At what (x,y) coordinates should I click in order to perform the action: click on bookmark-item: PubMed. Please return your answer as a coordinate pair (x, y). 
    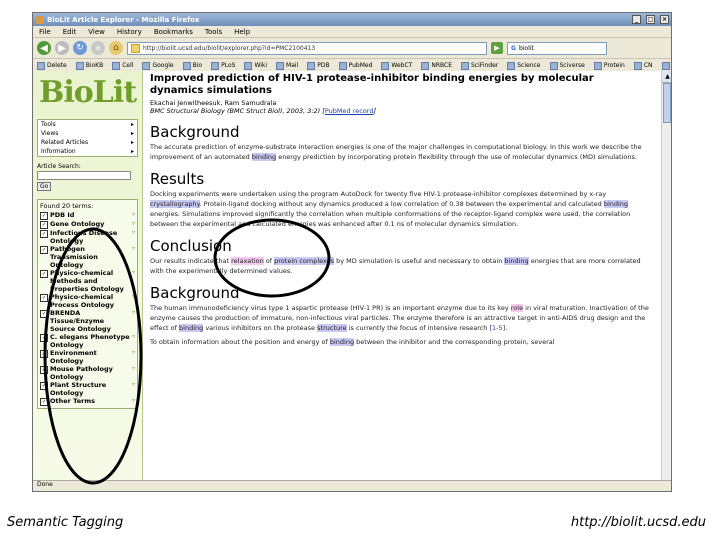
    Looking at the image, I should click on (355, 65).